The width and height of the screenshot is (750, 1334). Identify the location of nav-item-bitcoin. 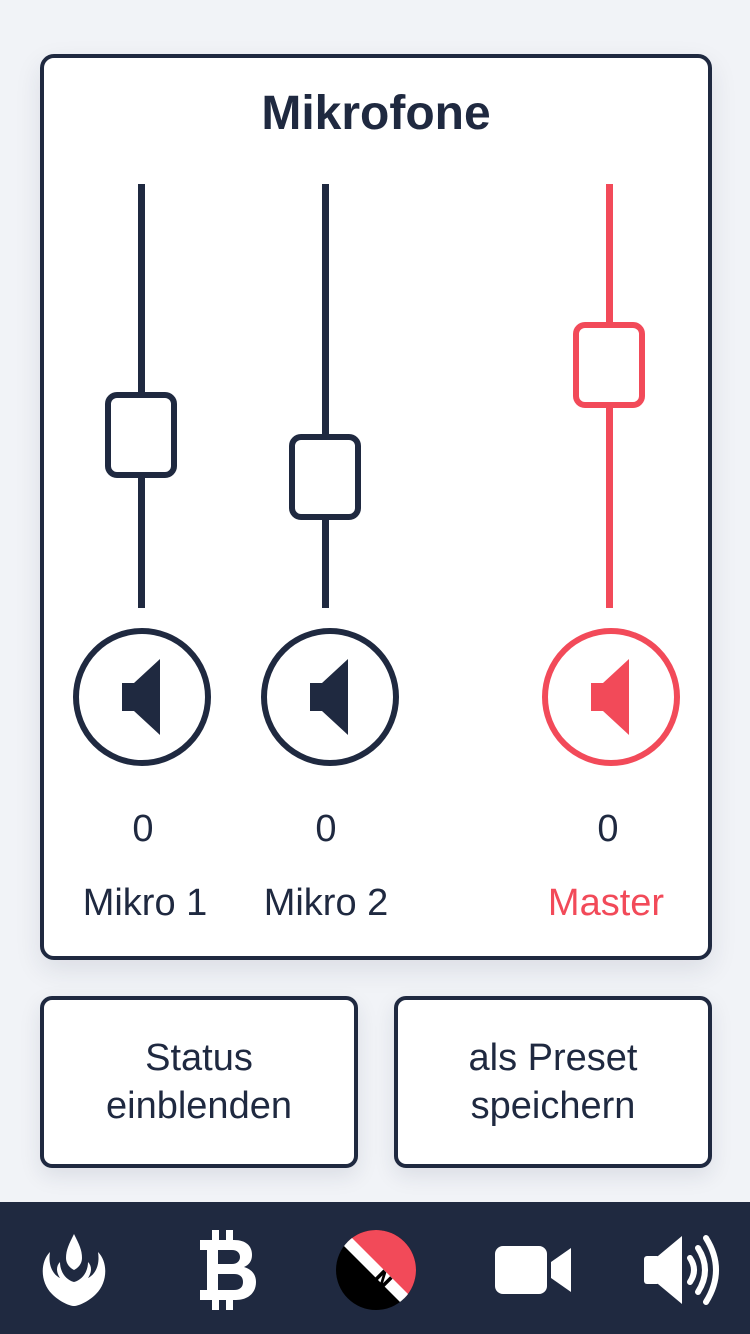
(226, 1270).